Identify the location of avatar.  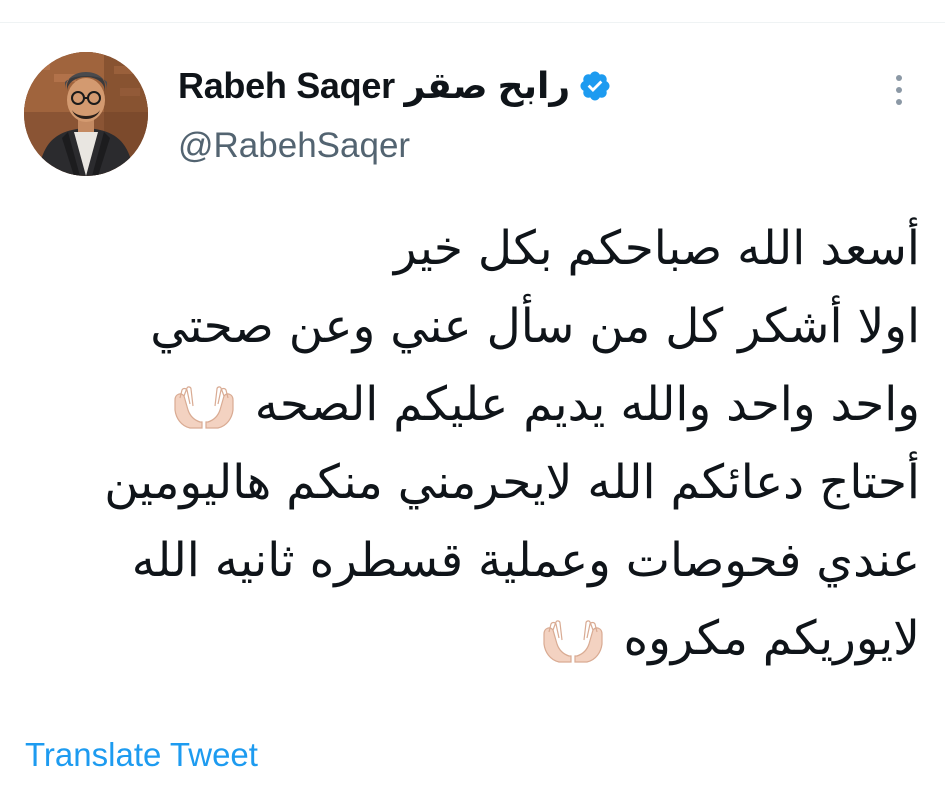
(86, 114).